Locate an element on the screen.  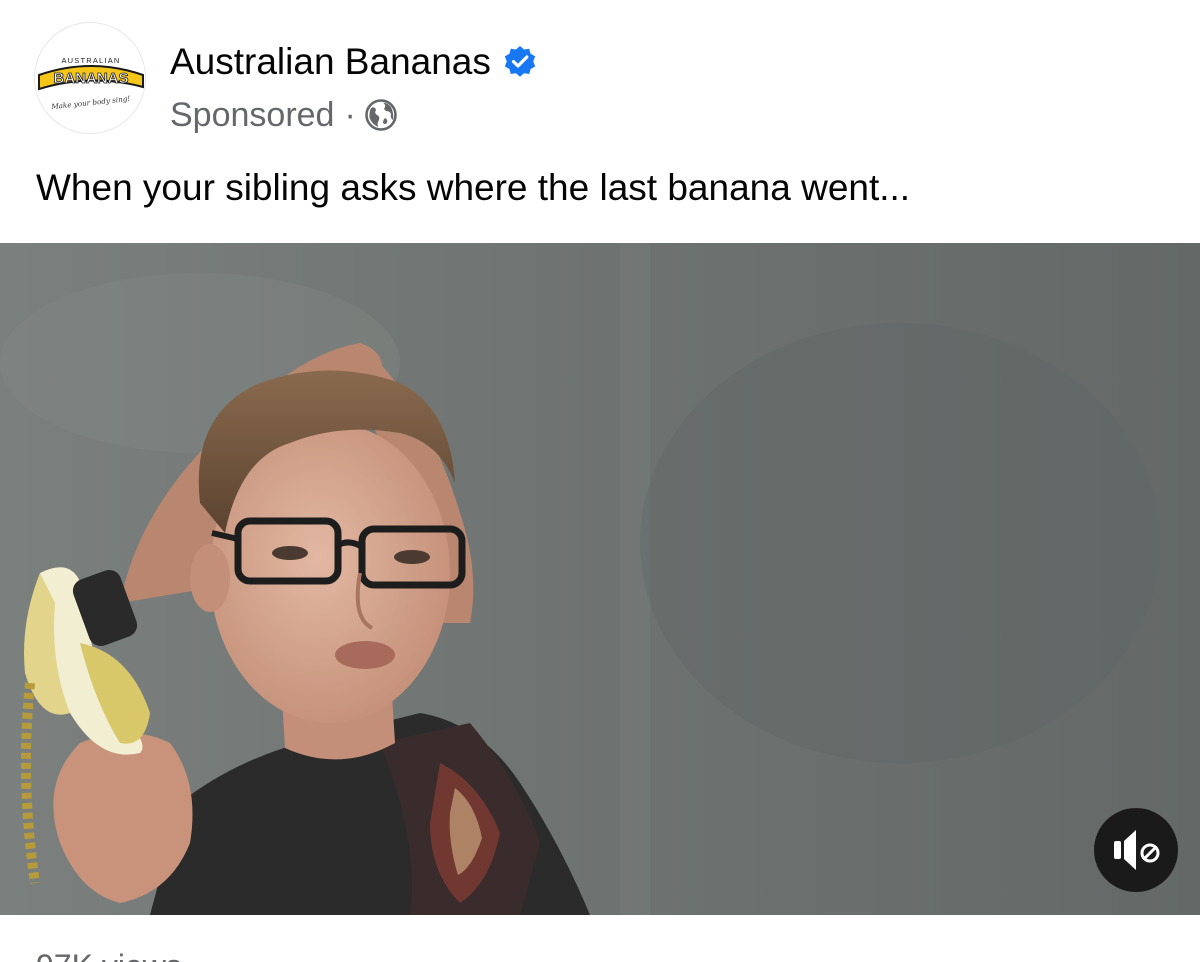
mute-button is located at coordinates (1136, 850).